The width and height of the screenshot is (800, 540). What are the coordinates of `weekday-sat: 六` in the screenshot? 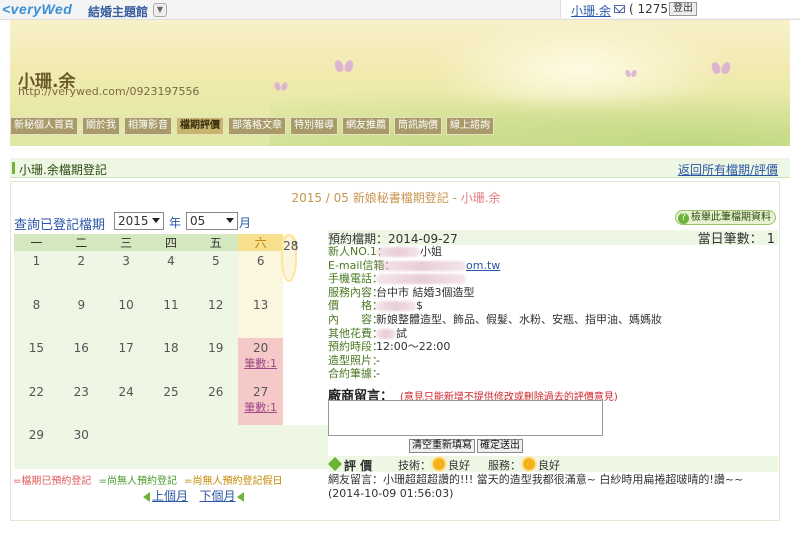 It's located at (261, 242).